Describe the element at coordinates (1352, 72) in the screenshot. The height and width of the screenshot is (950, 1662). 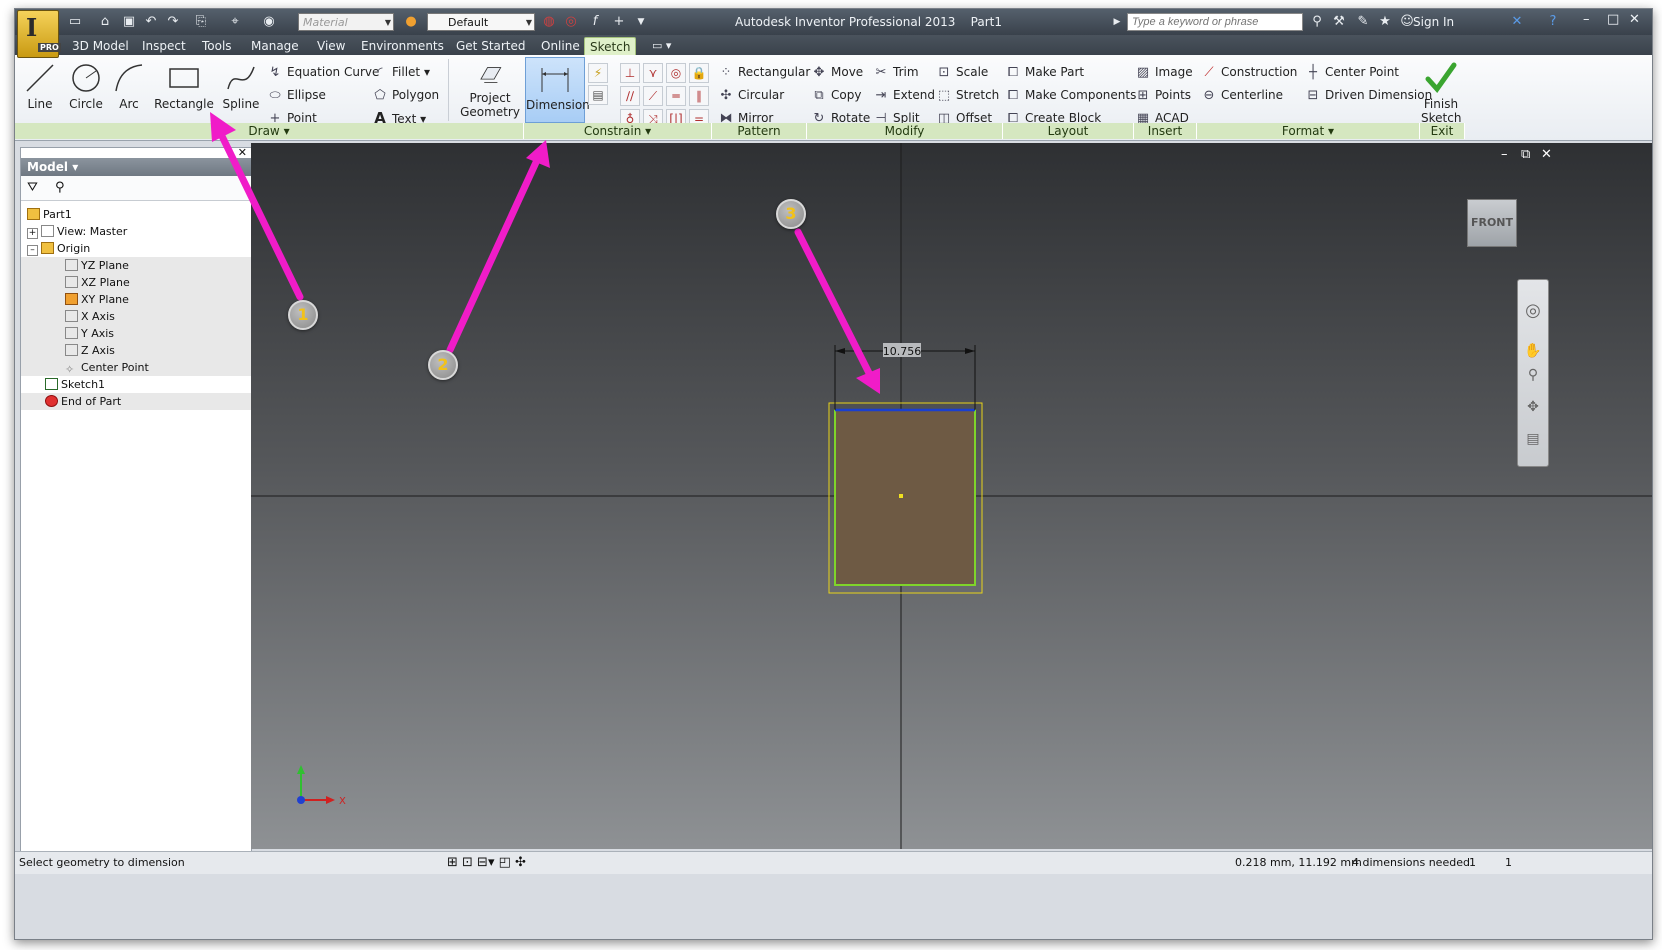
I see `center-point-button: ┼ Center Point` at that location.